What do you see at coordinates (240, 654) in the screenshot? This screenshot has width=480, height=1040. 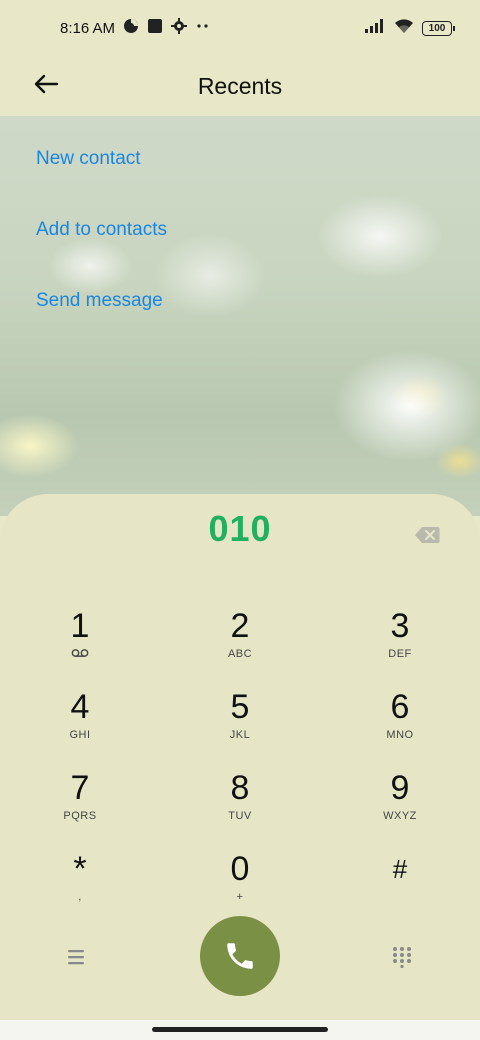 I see `key-letters: ABC` at bounding box center [240, 654].